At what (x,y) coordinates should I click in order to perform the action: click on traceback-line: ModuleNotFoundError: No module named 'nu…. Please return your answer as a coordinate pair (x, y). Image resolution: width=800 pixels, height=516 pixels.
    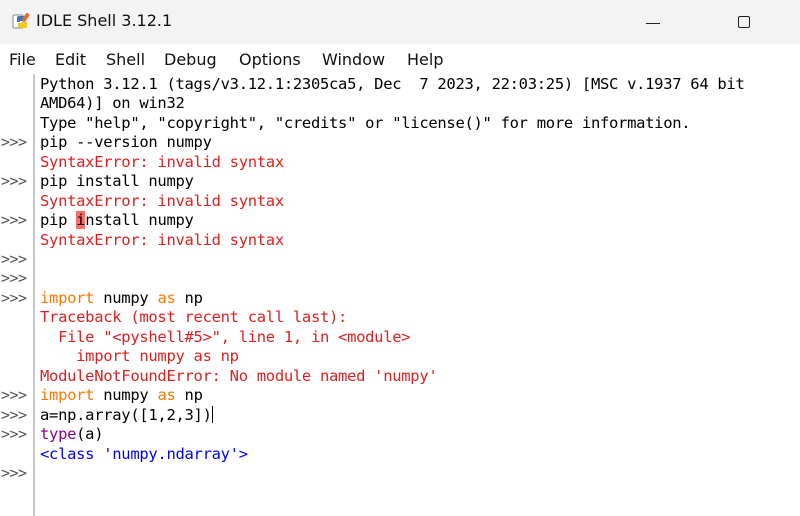
    Looking at the image, I should click on (239, 376).